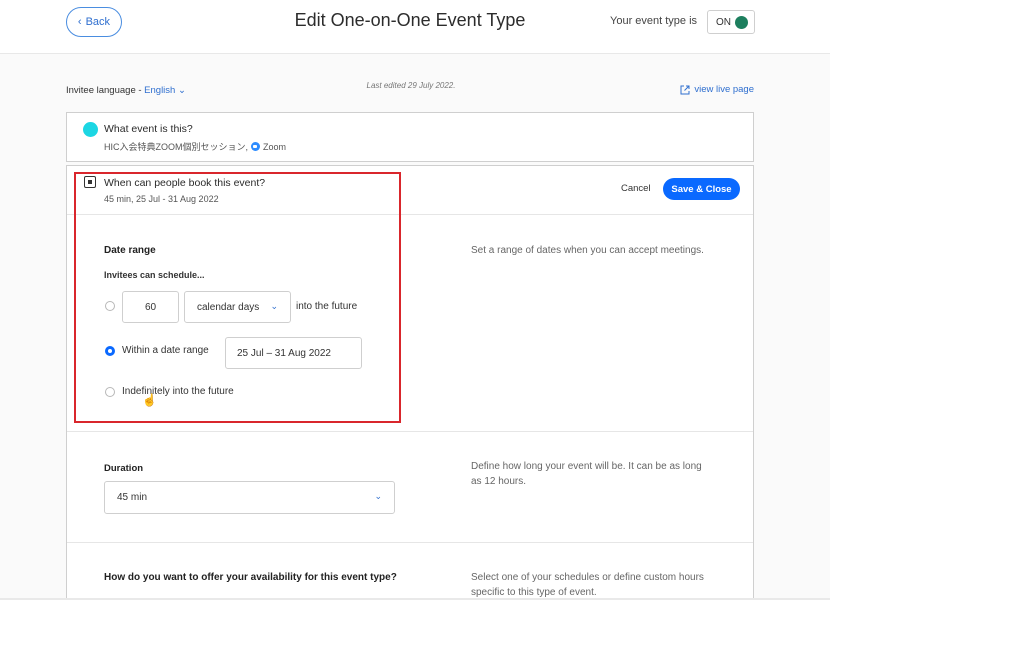 Image resolution: width=1024 pixels, height=649 pixels. I want to click on external-link-icon, so click(685, 89).